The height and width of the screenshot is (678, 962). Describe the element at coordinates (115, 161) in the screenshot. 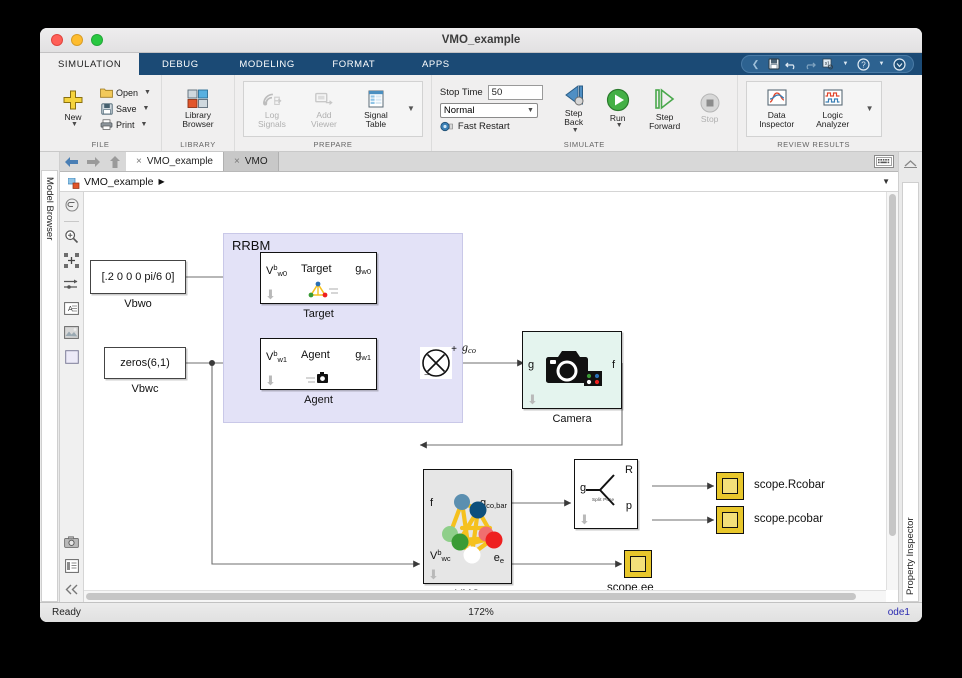

I see `up-arrow-icon` at that location.